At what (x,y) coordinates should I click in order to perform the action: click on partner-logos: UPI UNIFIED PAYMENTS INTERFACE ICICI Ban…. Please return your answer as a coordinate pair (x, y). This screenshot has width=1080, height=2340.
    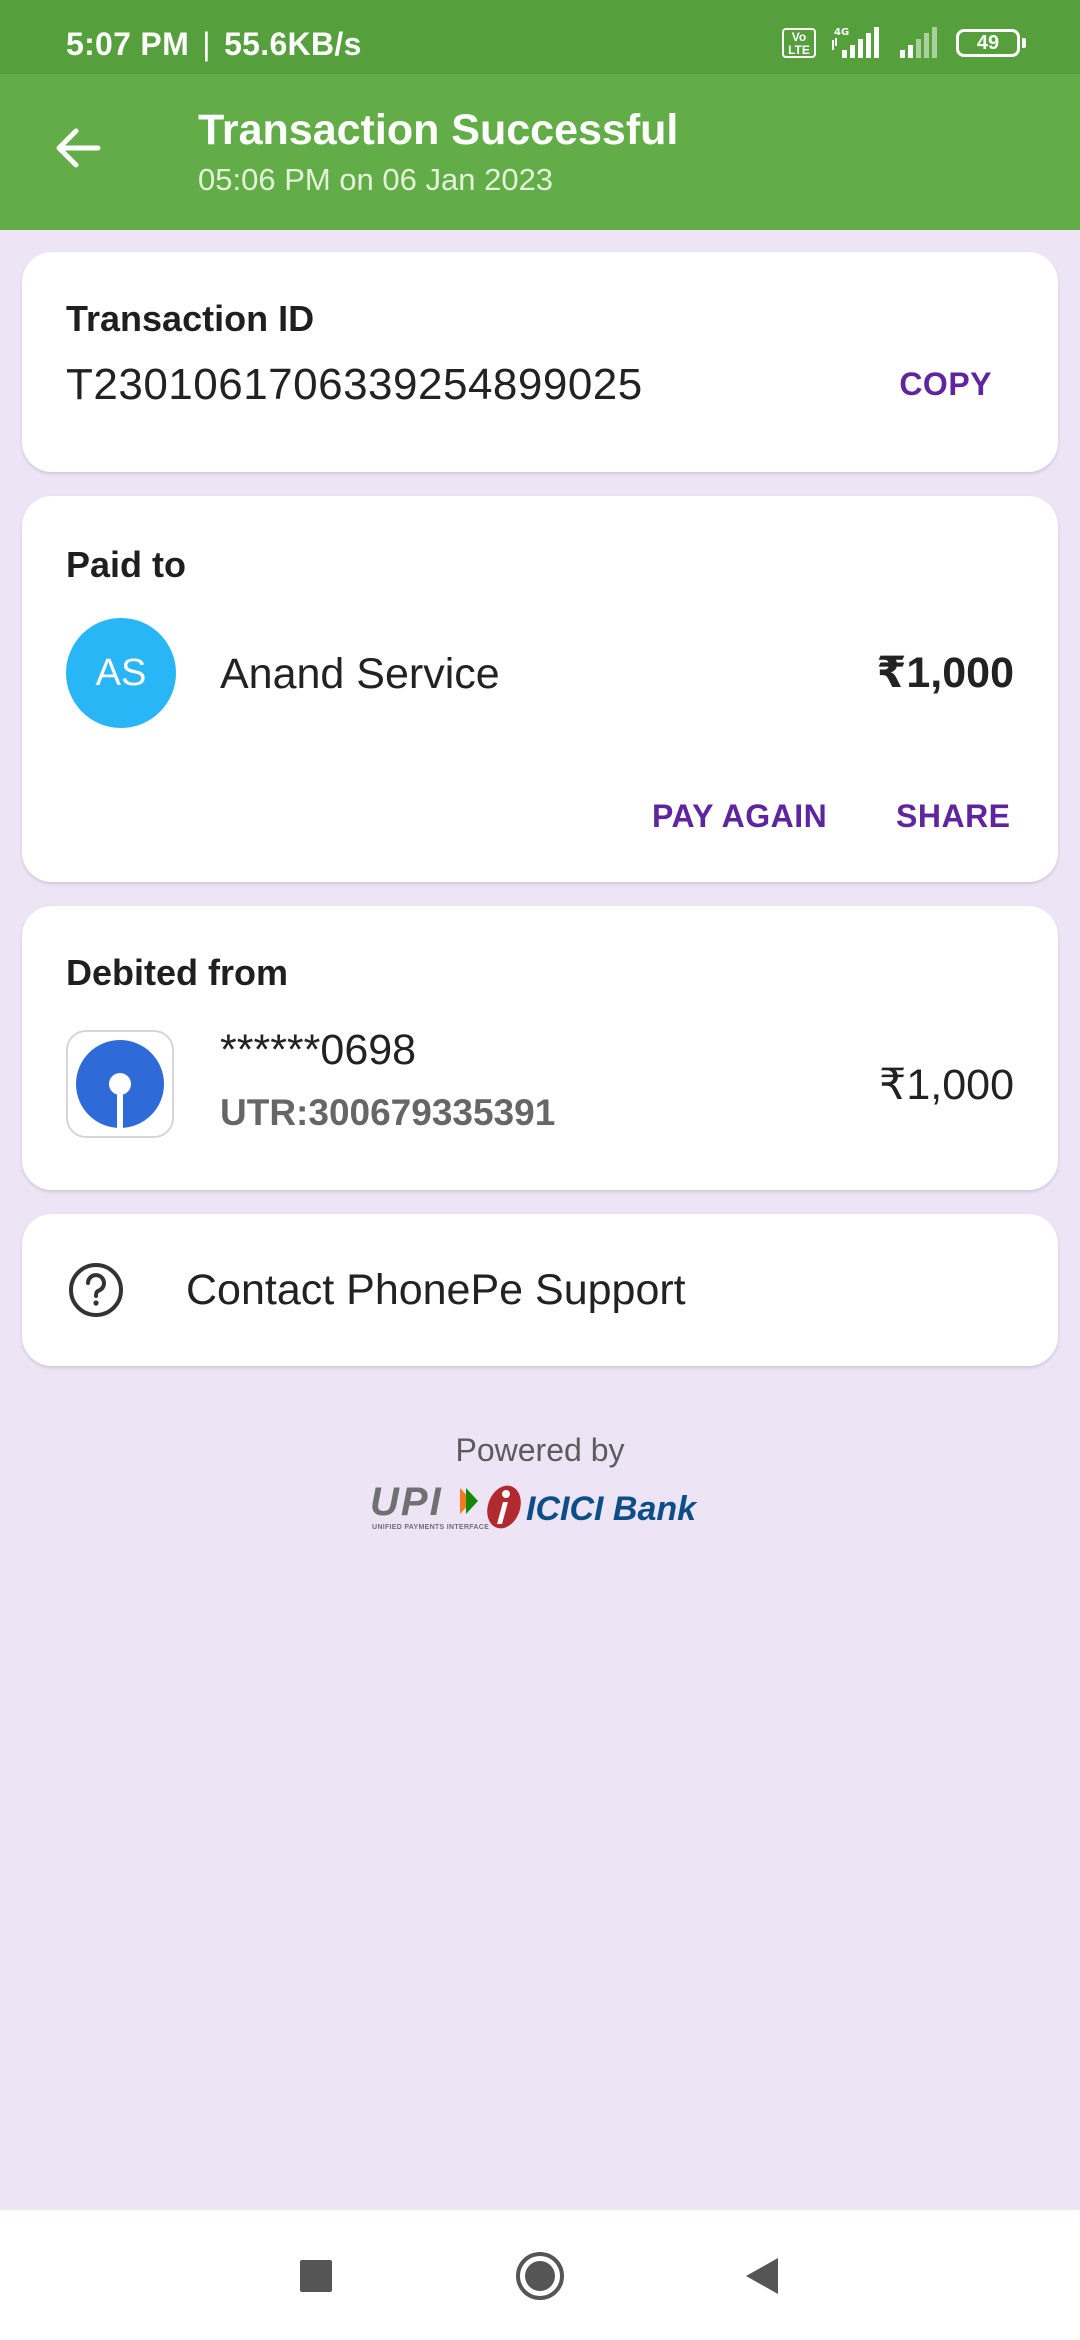
    Looking at the image, I should click on (540, 1510).